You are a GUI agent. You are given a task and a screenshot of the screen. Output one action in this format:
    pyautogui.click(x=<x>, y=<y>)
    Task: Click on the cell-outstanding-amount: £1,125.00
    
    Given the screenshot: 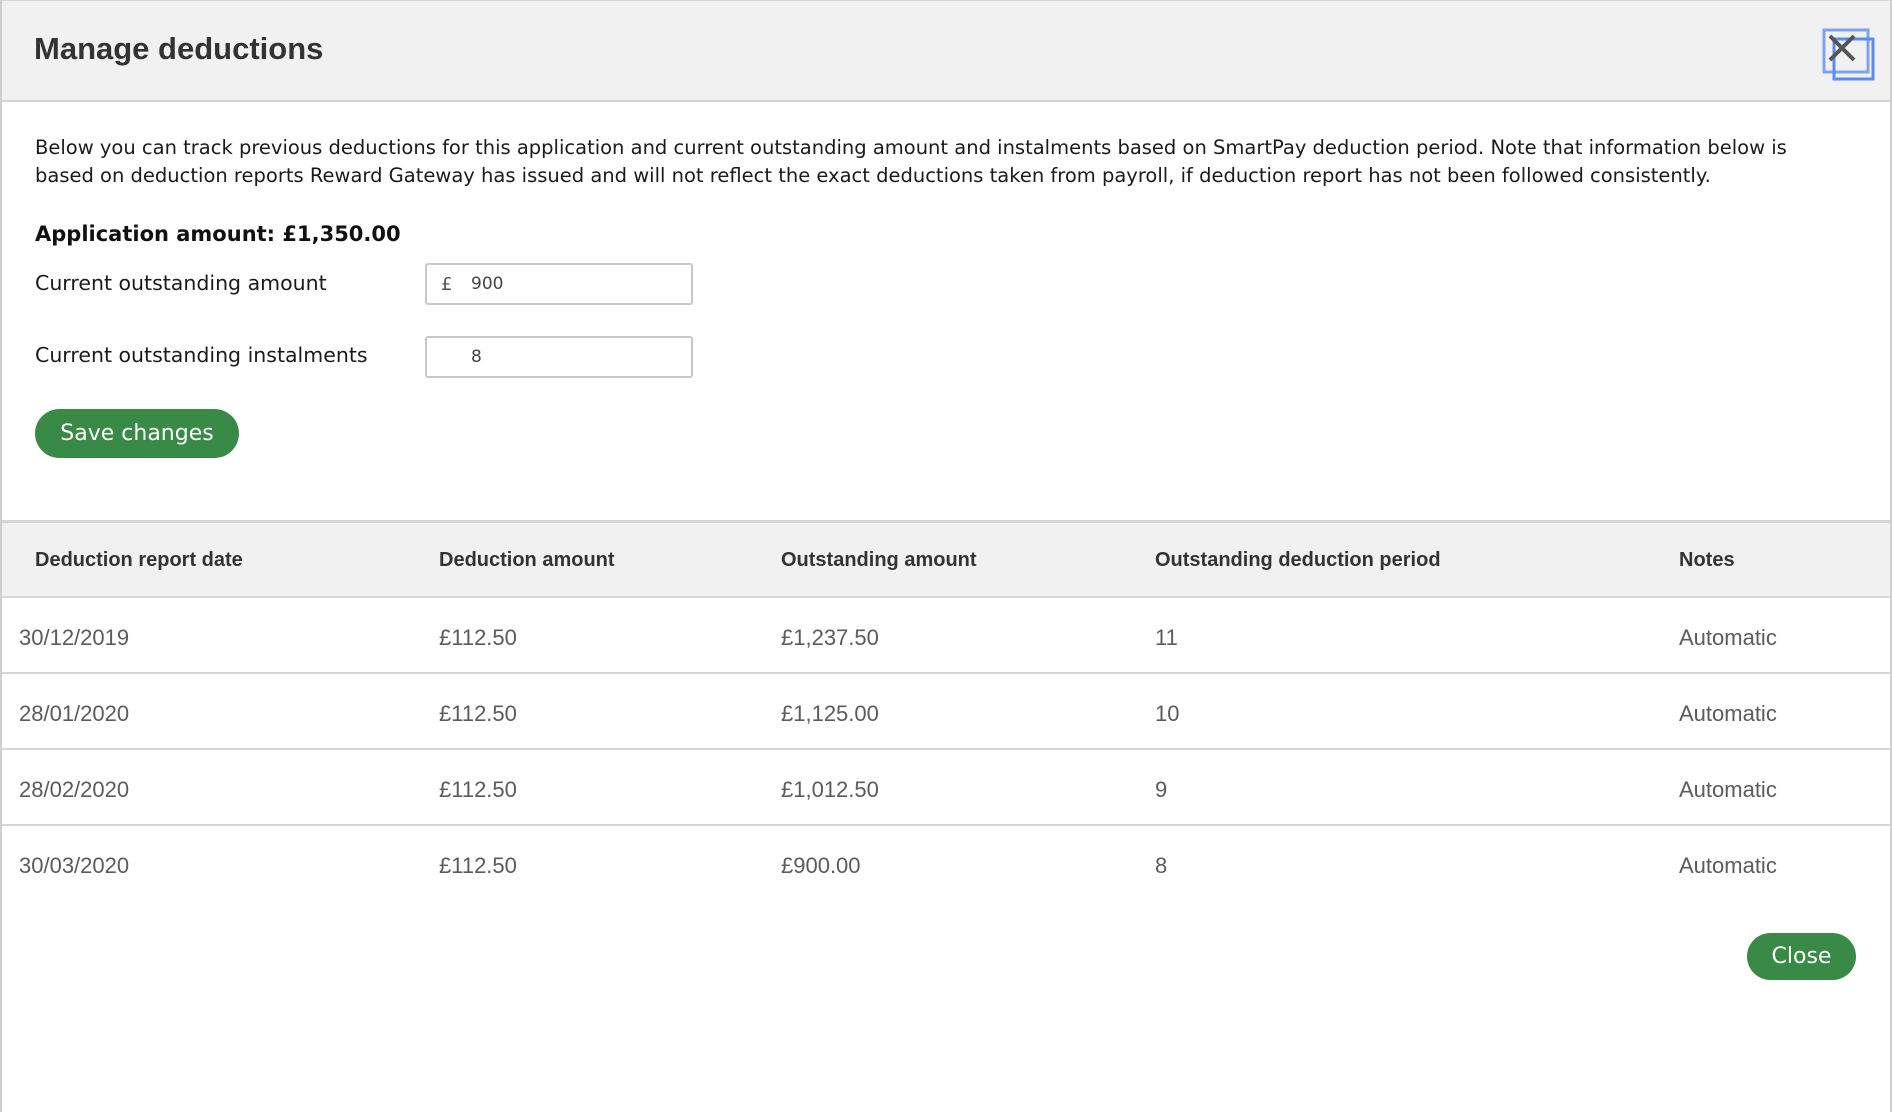 What is the action you would take?
    pyautogui.click(x=830, y=713)
    